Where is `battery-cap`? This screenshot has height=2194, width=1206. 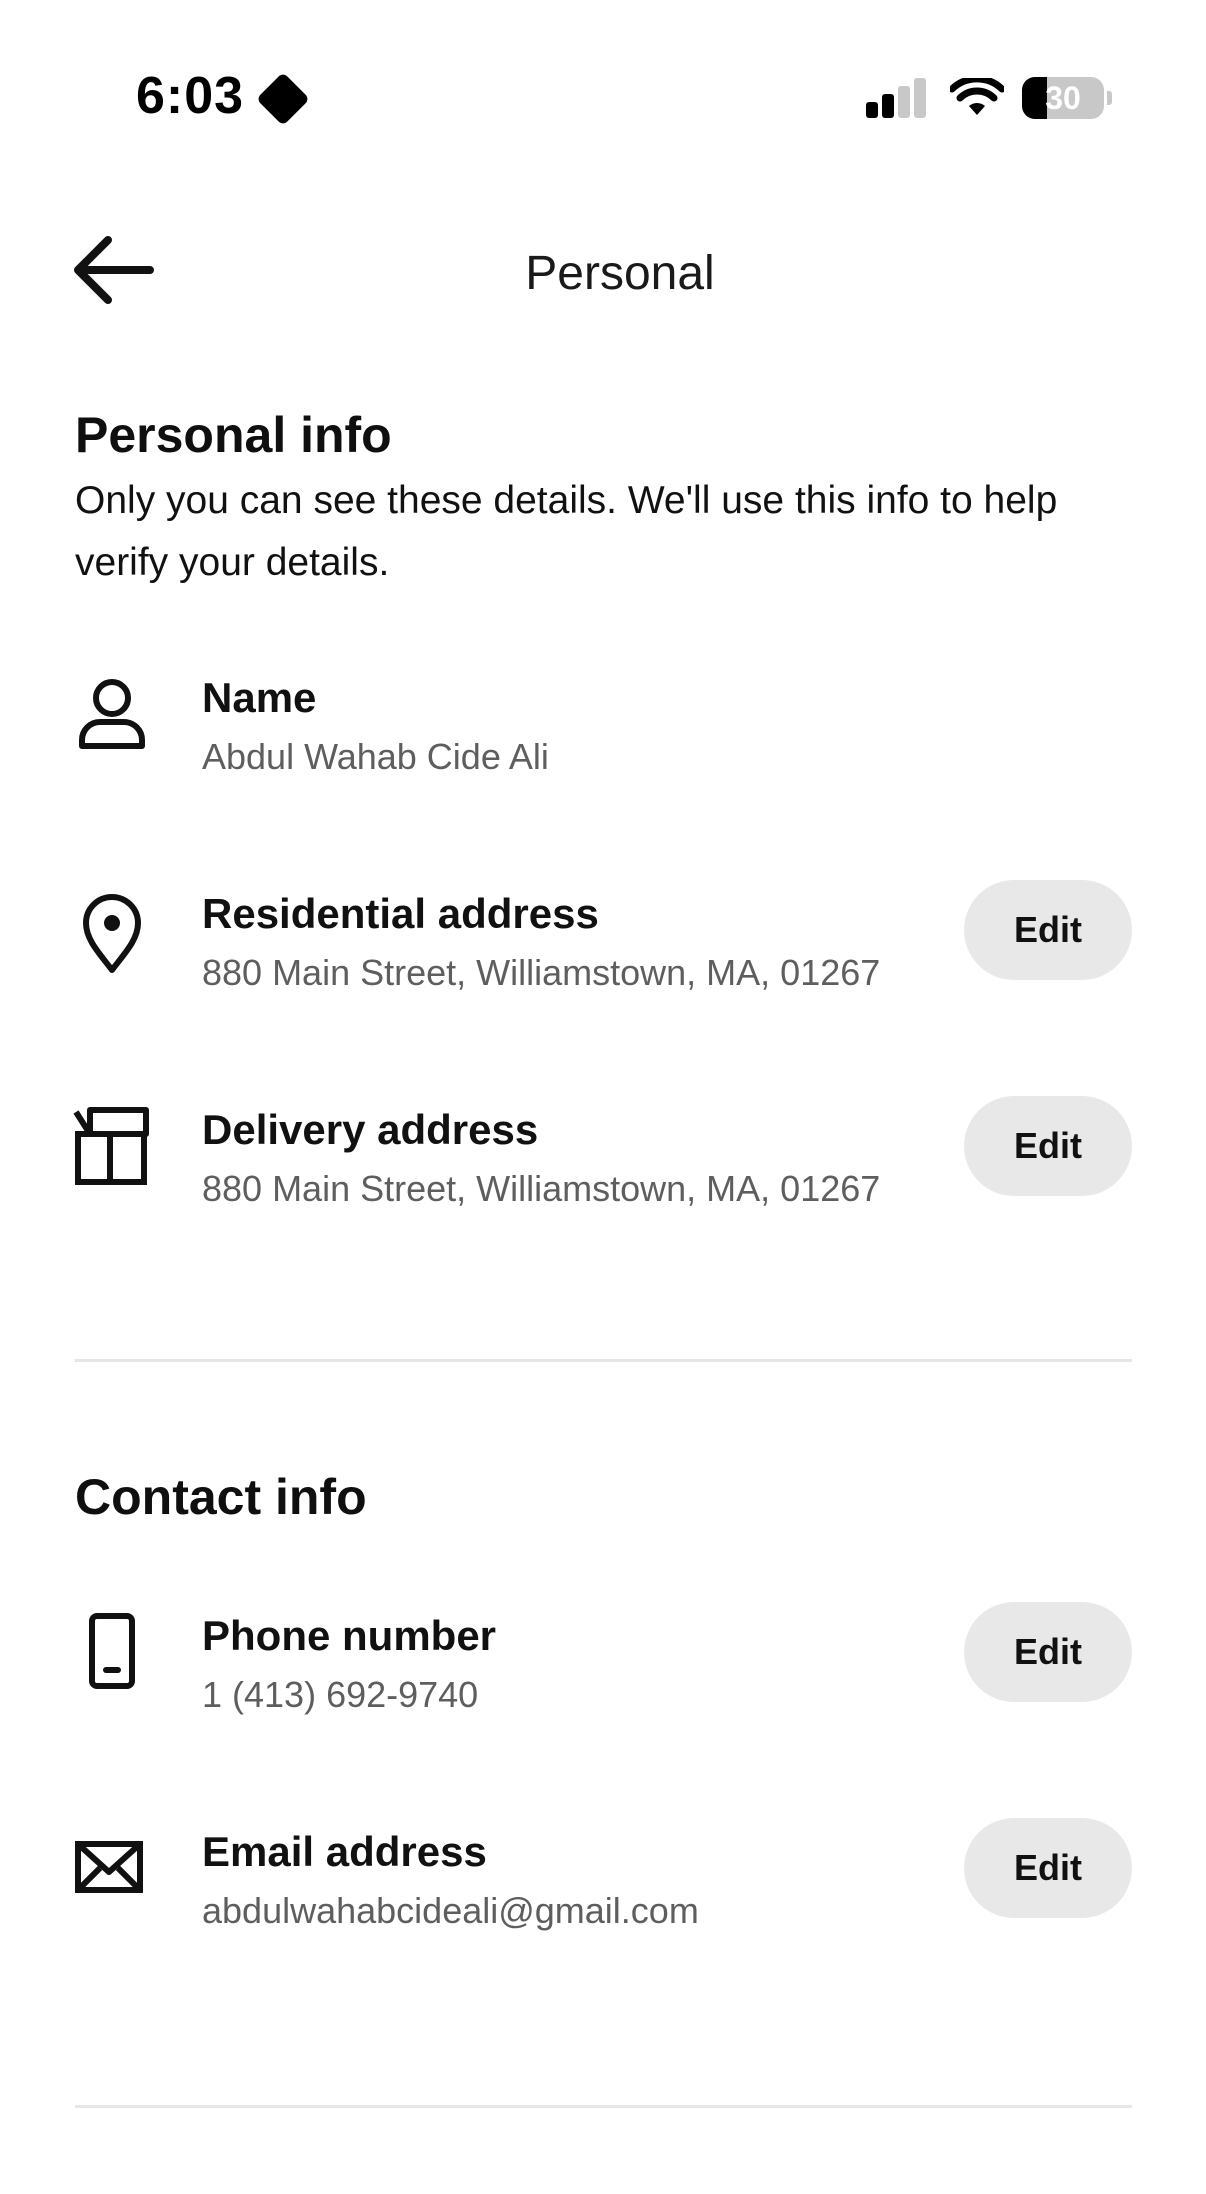
battery-cap is located at coordinates (1109, 98).